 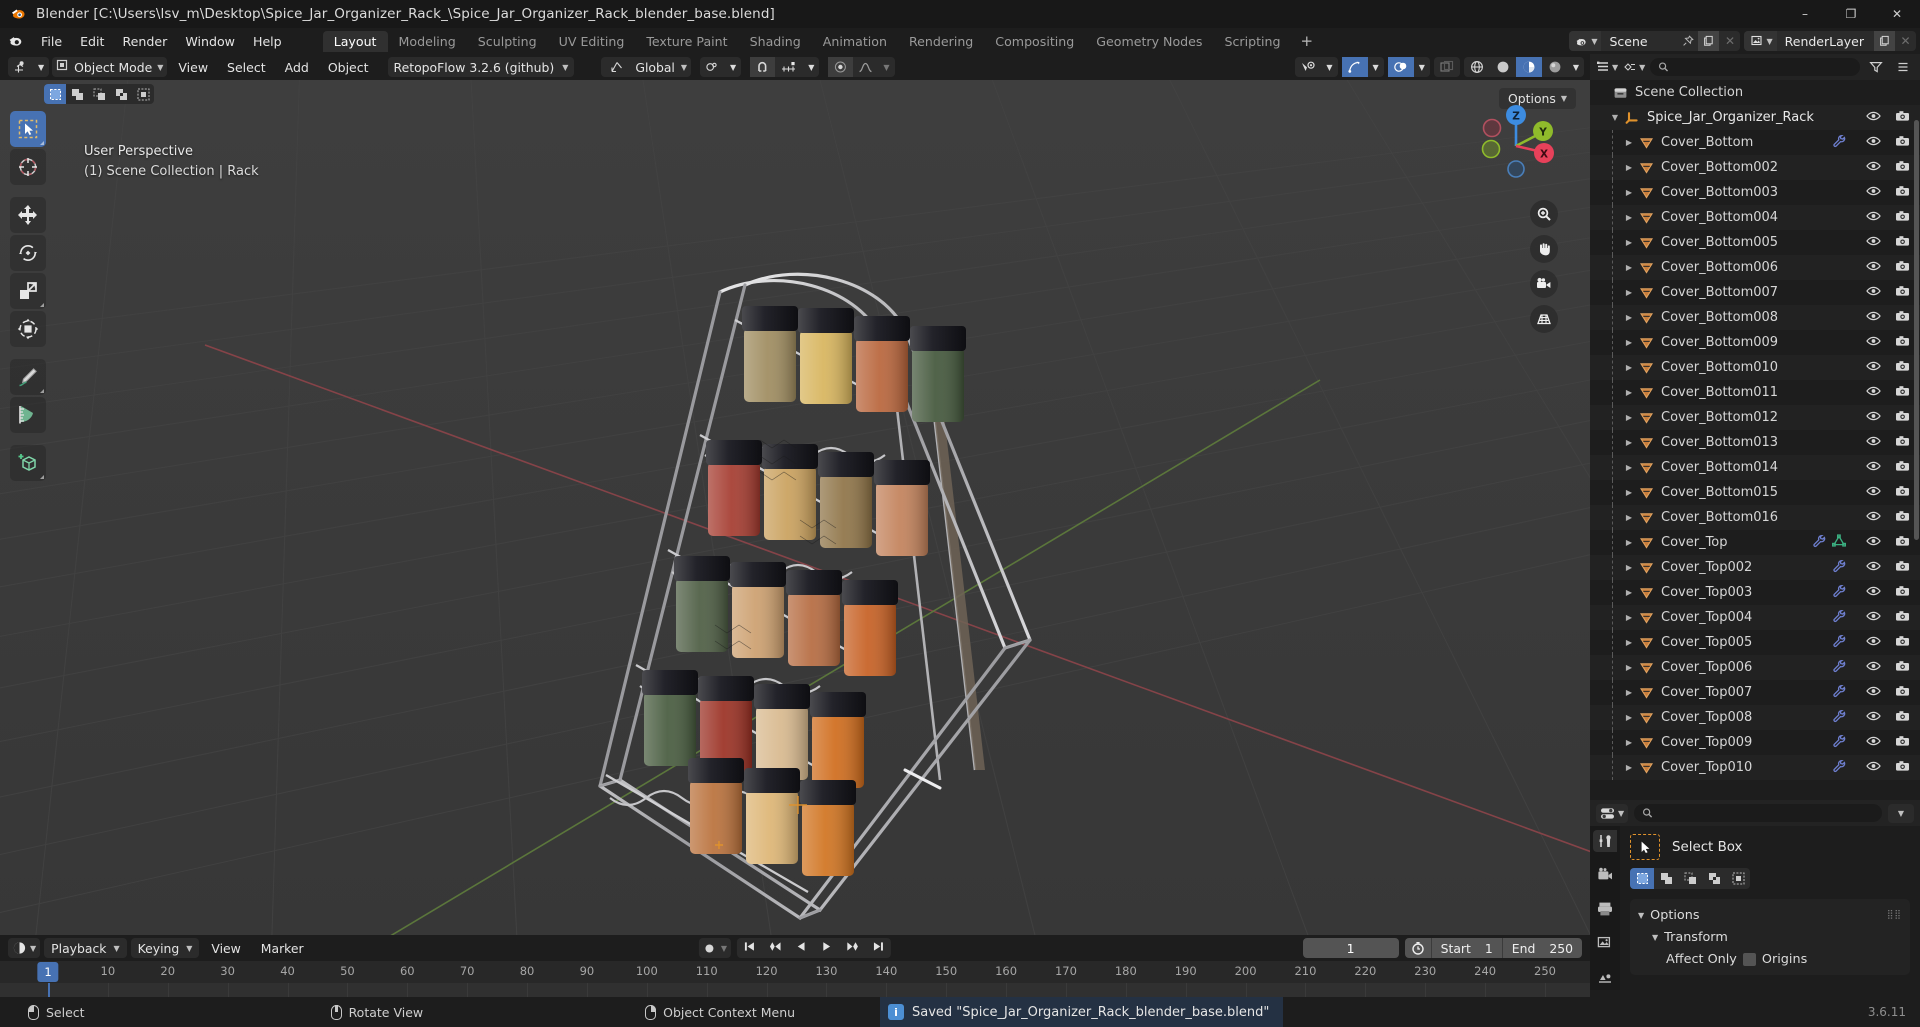 What do you see at coordinates (1755, 342) in the screenshot?
I see `outliner-row-object: ▶ Cover_Bottom009` at bounding box center [1755, 342].